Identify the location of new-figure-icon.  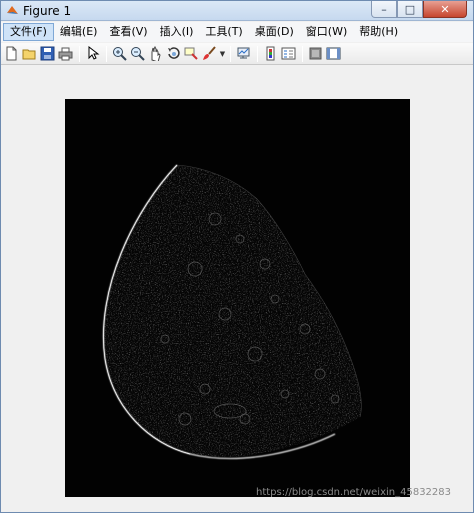
(11, 53).